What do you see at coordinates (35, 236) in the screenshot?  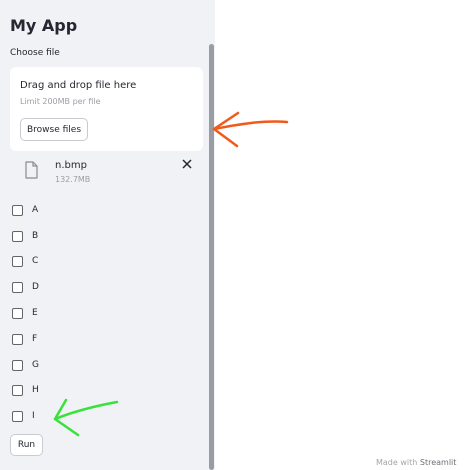 I see `checkbox-label: B` at bounding box center [35, 236].